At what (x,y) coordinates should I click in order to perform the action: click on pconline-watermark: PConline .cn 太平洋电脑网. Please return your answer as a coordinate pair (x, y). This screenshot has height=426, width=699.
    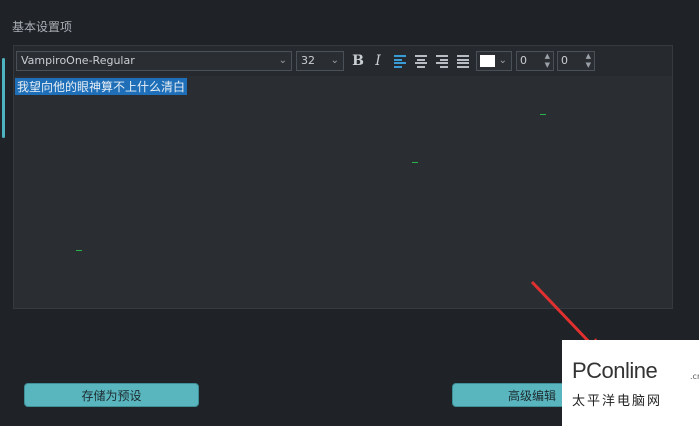
    Looking at the image, I should click on (630, 383).